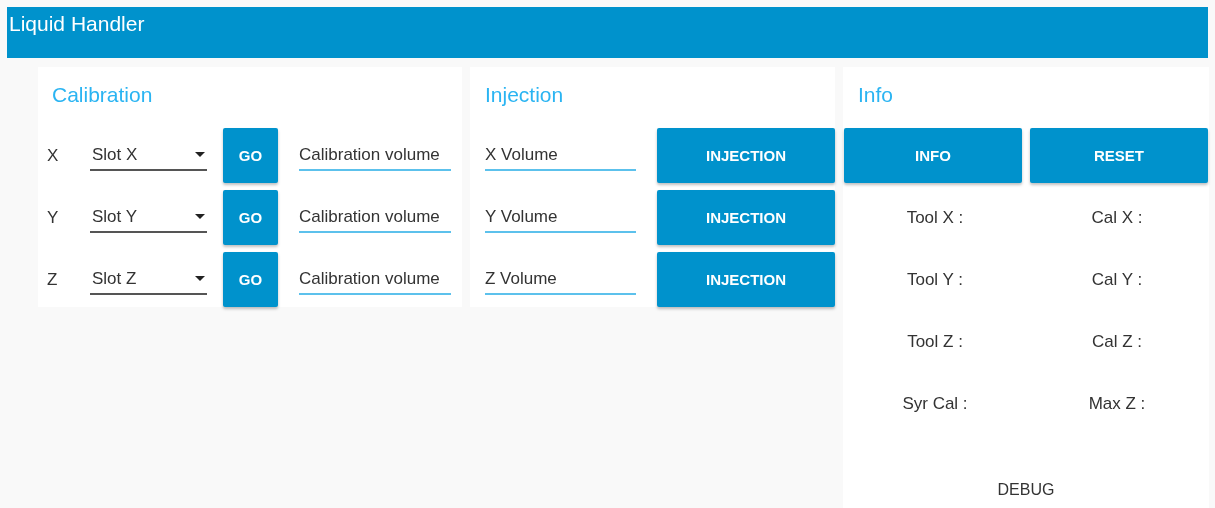 This screenshot has width=1215, height=508. Describe the element at coordinates (876, 95) in the screenshot. I see `section-title: Info` at that location.